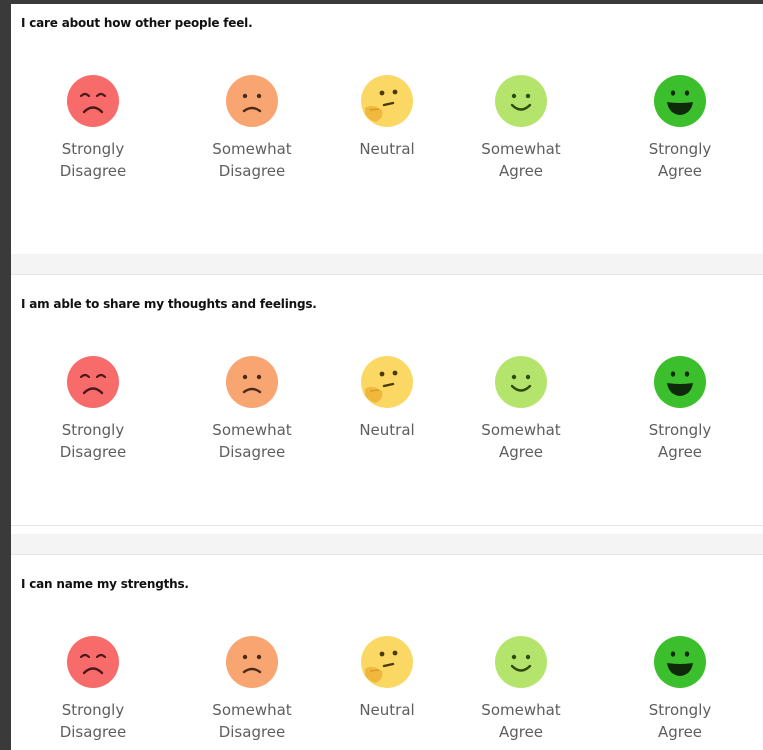 This screenshot has height=750, width=763. What do you see at coordinates (137, 23) in the screenshot?
I see `question-title: I care about how other people feel.` at bounding box center [137, 23].